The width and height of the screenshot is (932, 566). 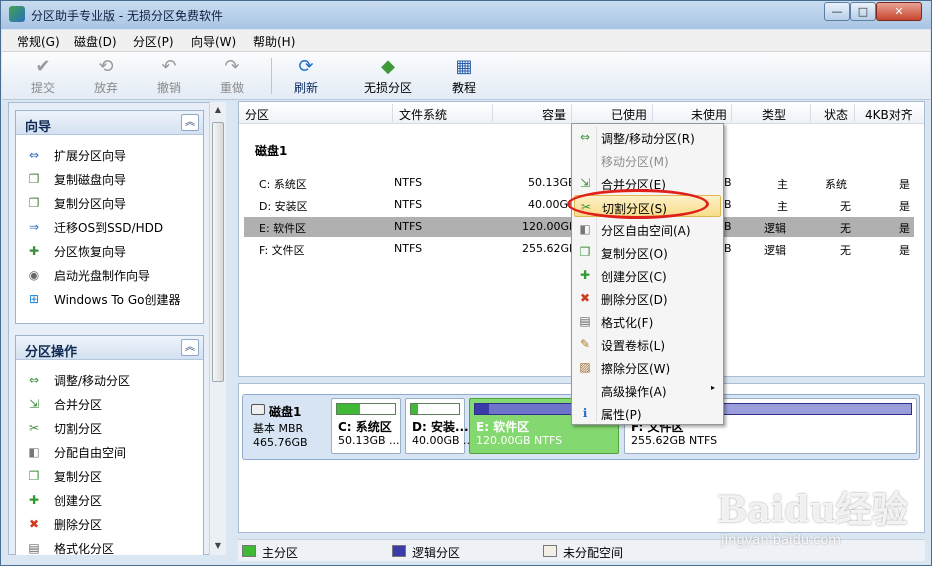 I want to click on usage-fill-c, so click(x=349, y=409).